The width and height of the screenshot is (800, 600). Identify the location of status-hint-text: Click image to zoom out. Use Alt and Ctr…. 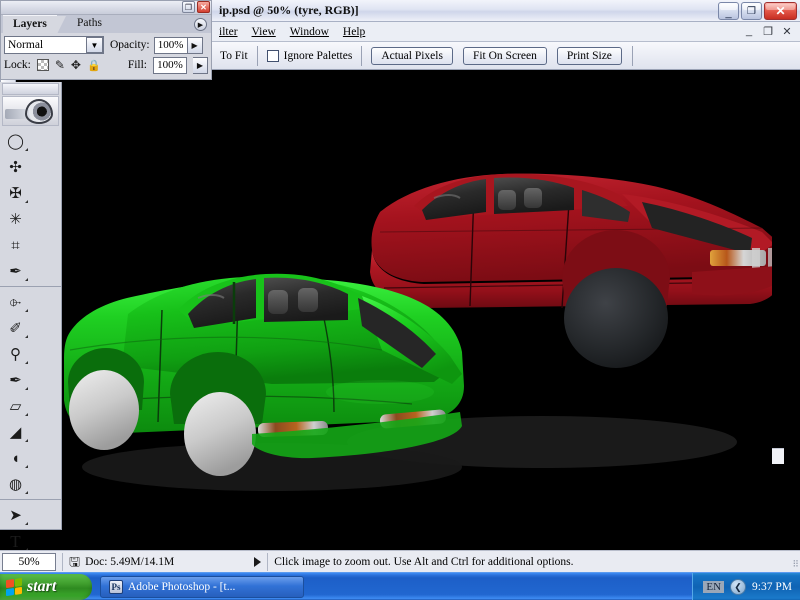
(424, 561).